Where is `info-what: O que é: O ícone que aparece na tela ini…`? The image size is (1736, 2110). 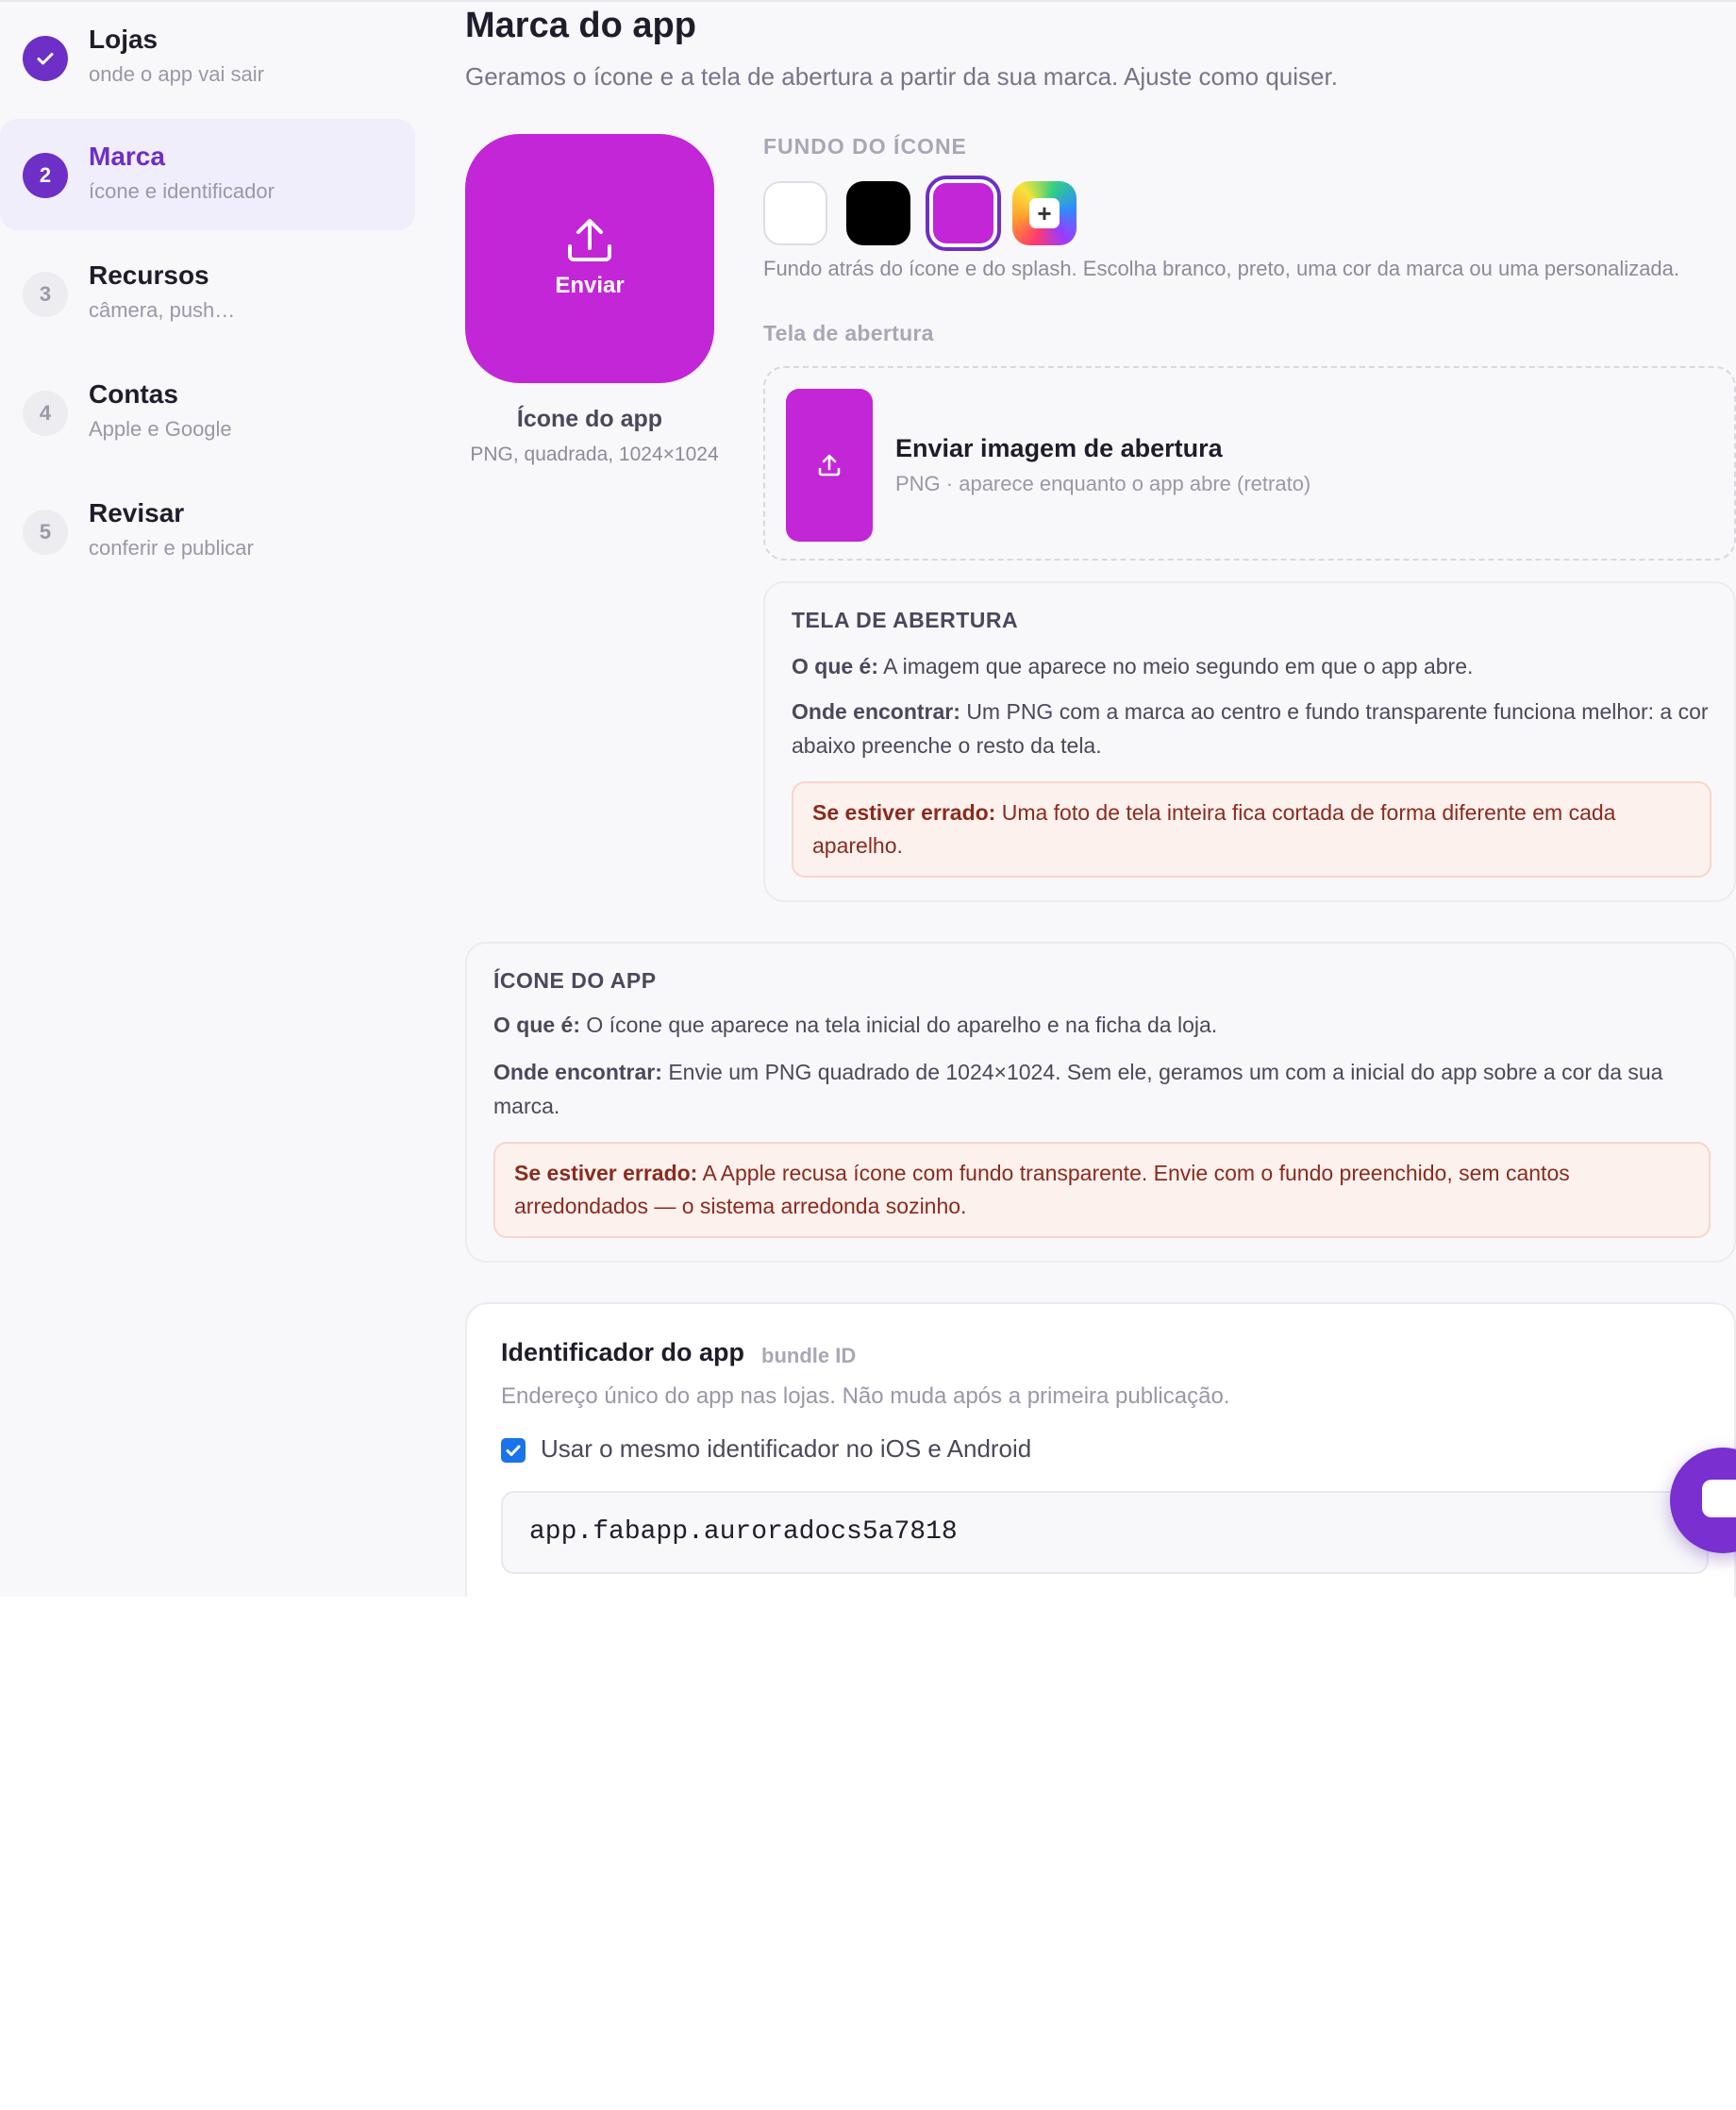
info-what: O que é: O ícone que aparece na tela ini… is located at coordinates (1102, 1025).